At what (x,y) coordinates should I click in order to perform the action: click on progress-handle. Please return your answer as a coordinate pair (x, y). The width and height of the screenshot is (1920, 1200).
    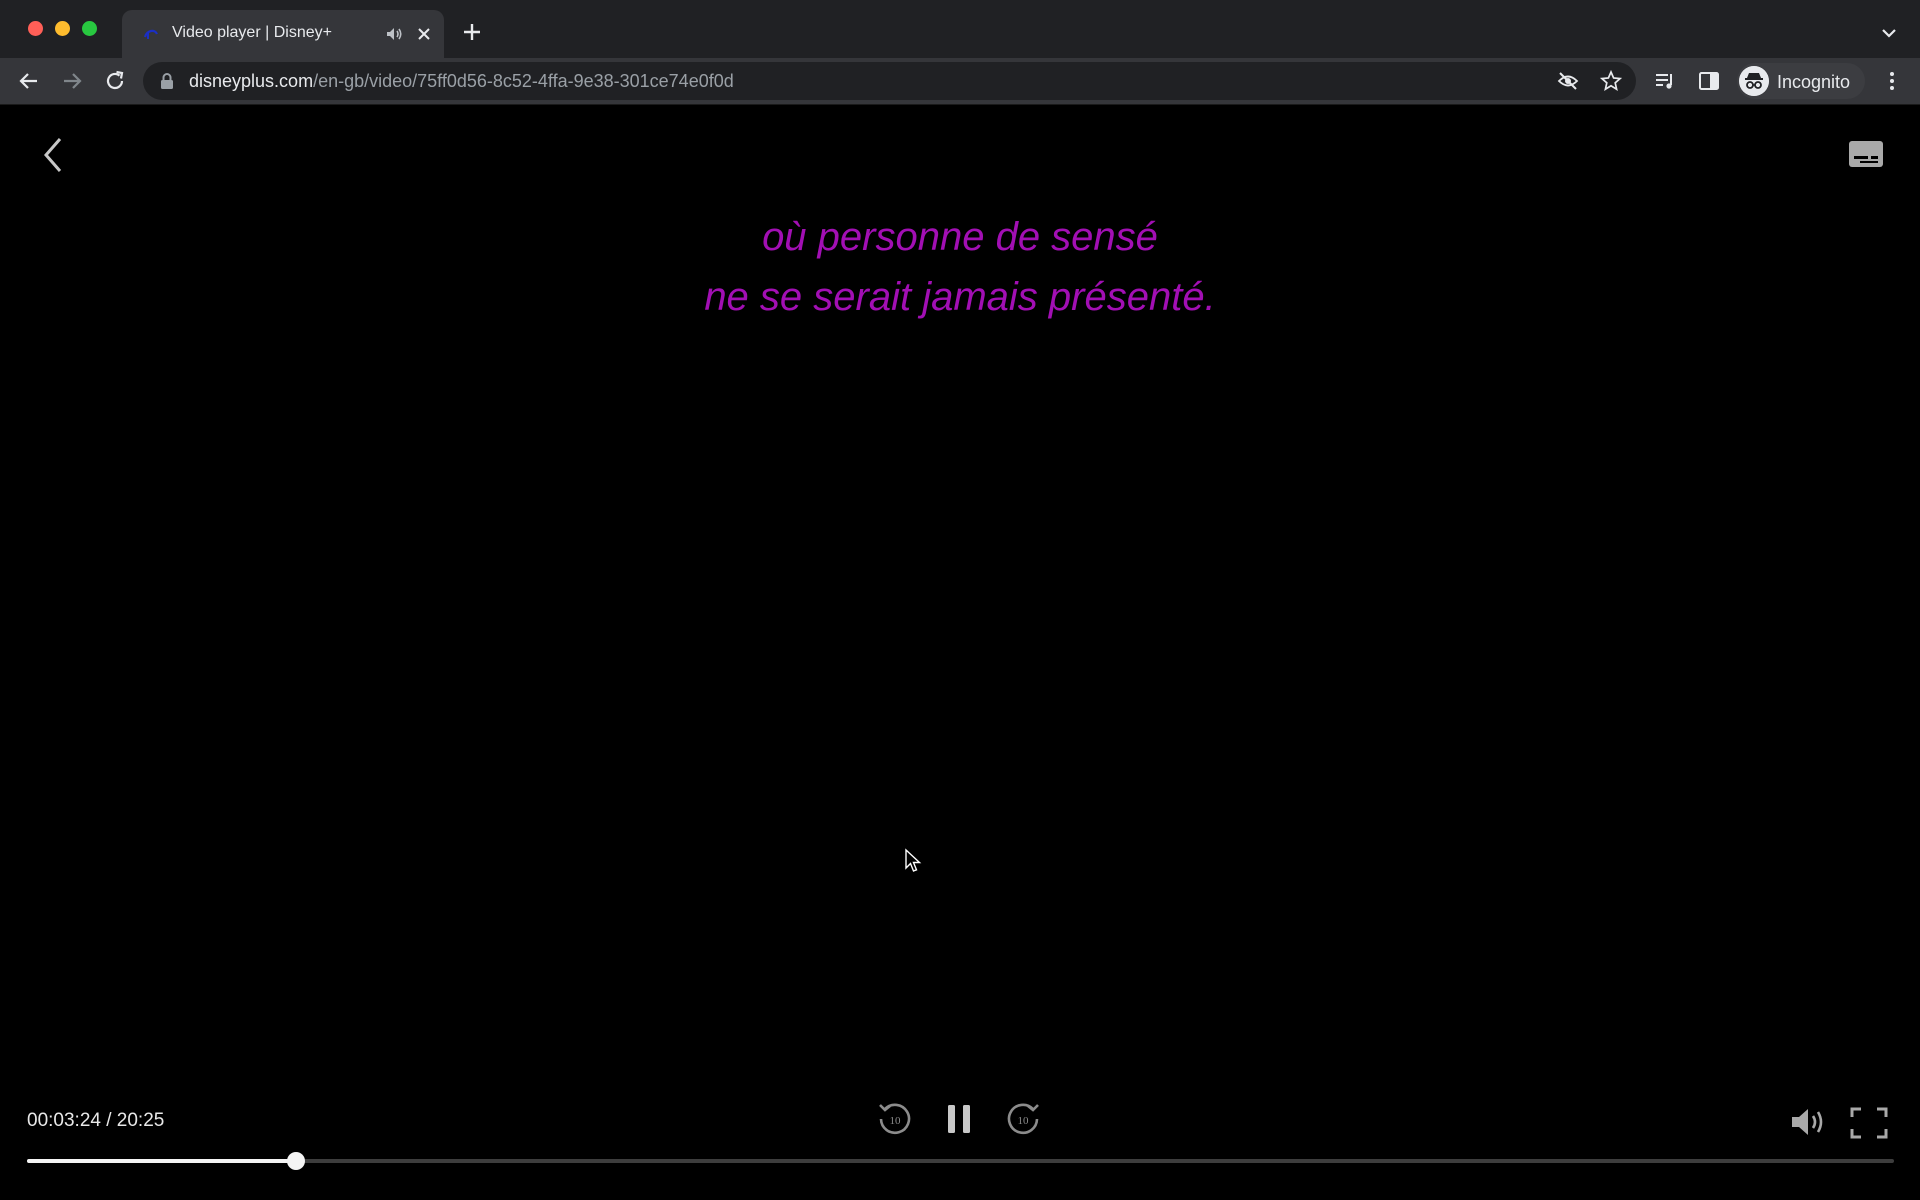
    Looking at the image, I should click on (295, 1161).